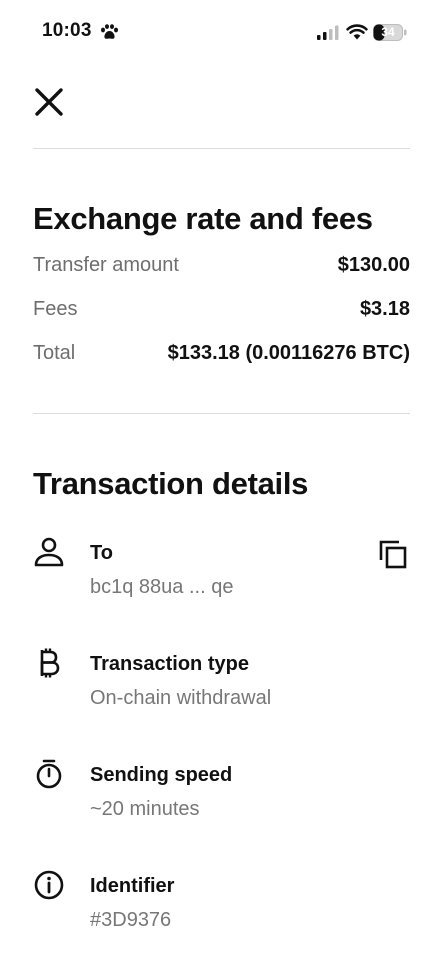 The width and height of the screenshot is (443, 960). I want to click on status-time: 10:03, so click(67, 30).